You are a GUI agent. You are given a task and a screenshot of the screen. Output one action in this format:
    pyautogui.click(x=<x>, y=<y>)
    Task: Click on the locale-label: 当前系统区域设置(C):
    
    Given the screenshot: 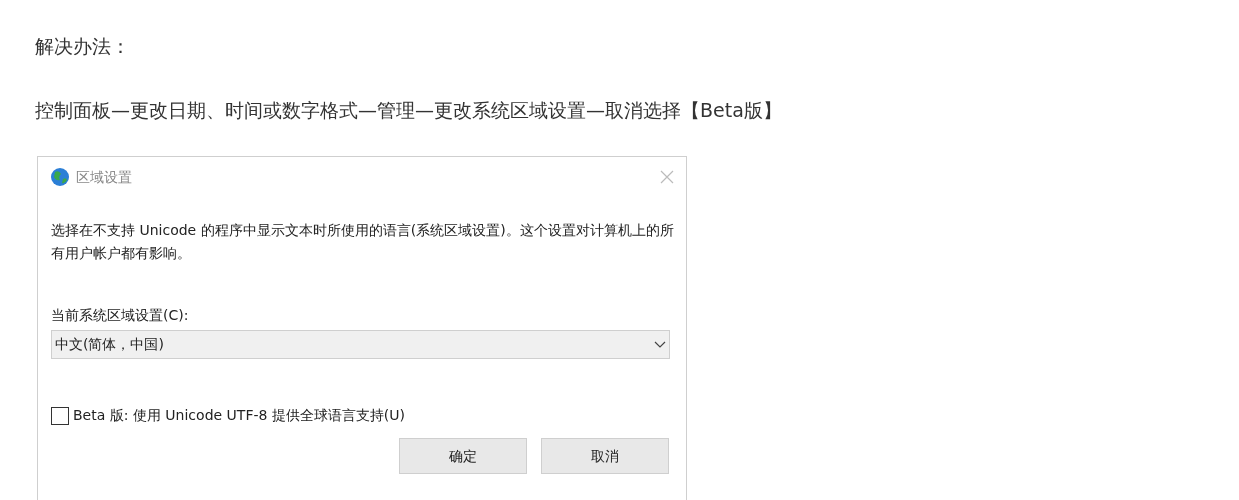 What is the action you would take?
    pyautogui.click(x=120, y=315)
    